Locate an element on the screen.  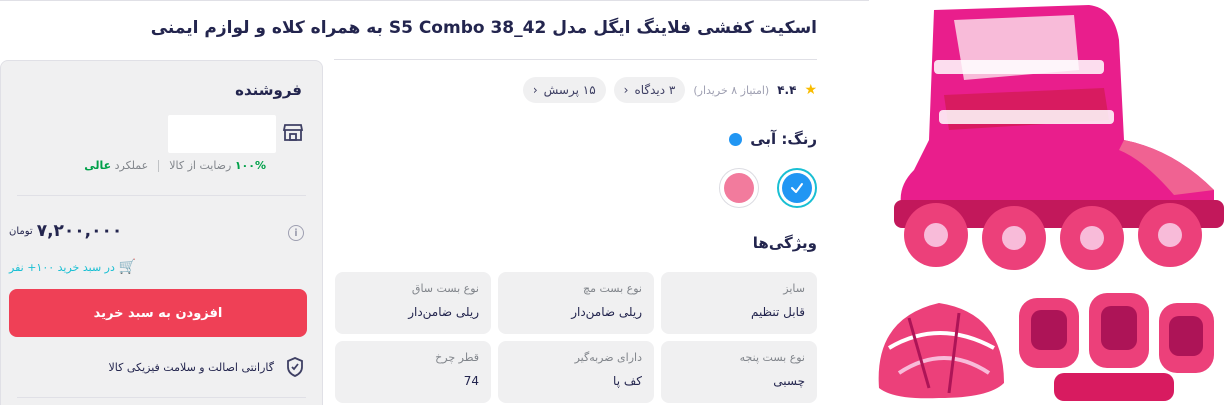
guarantee-row: گارانتی اصالت و سلامت فیزیکی کالا is located at coordinates (207, 367).